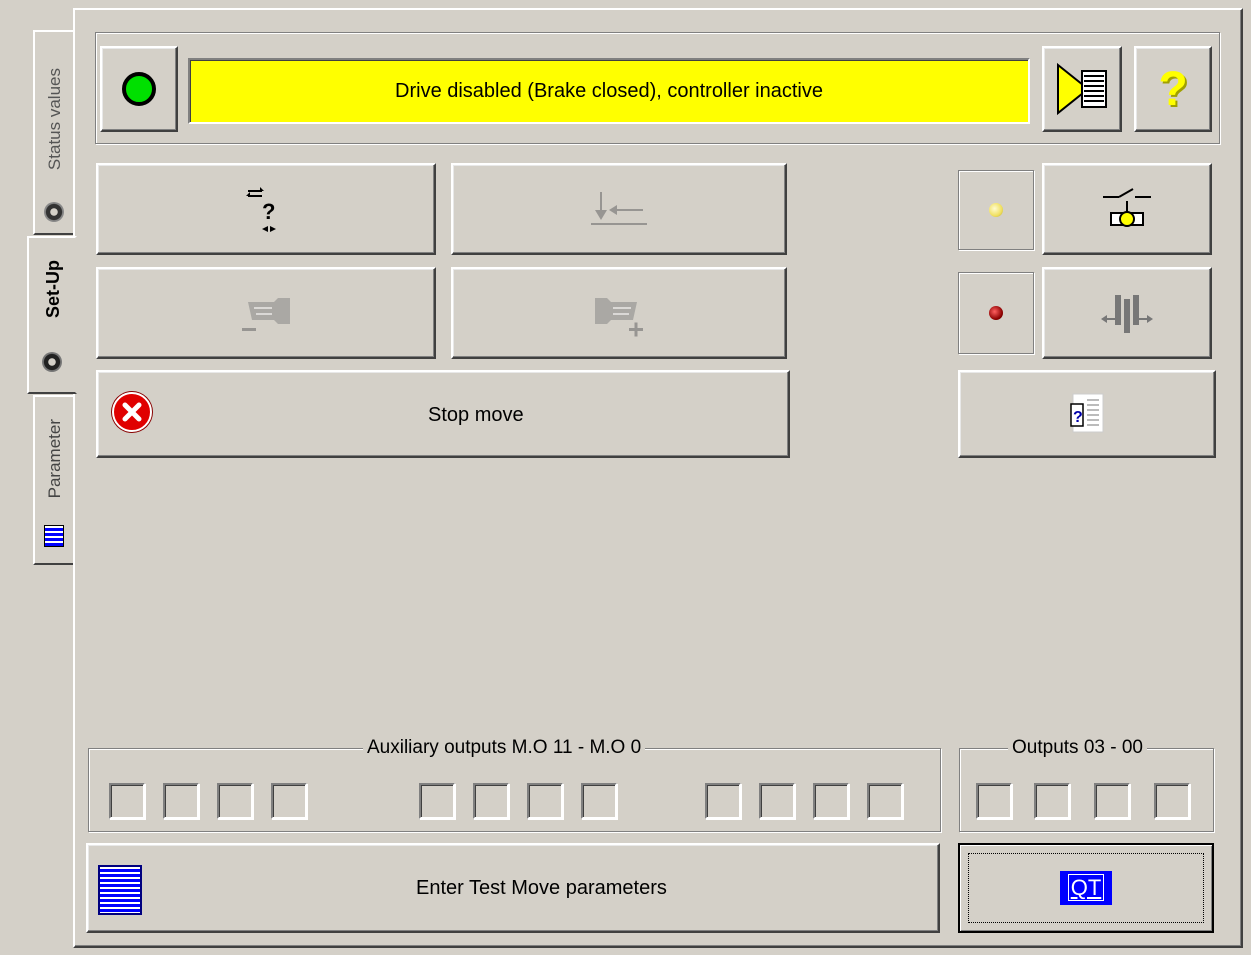 The image size is (1251, 955). Describe the element at coordinates (261, 209) in the screenshot. I see `reference-search-icon: ?` at that location.